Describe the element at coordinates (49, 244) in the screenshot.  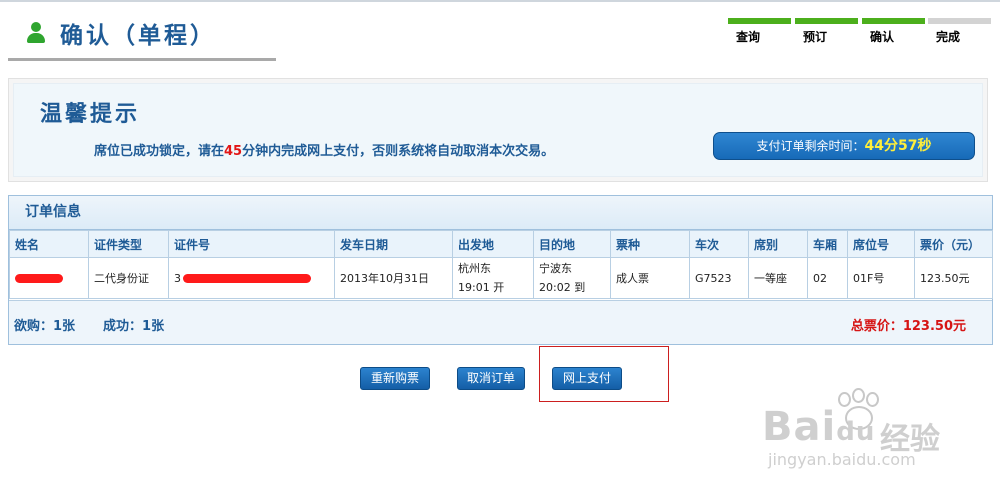
I see `col-header: 姓名` at that location.